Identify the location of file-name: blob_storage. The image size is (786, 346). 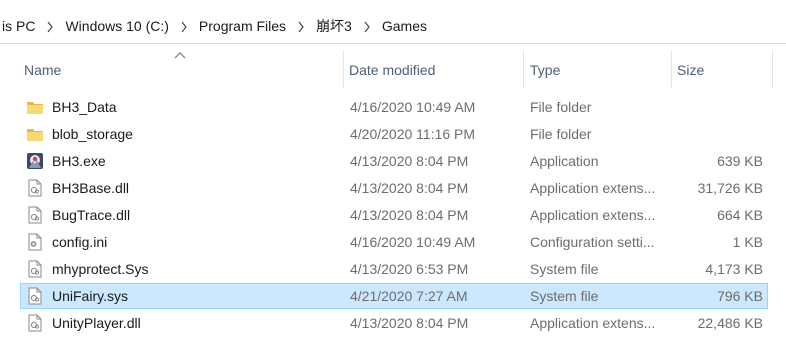
(92, 134).